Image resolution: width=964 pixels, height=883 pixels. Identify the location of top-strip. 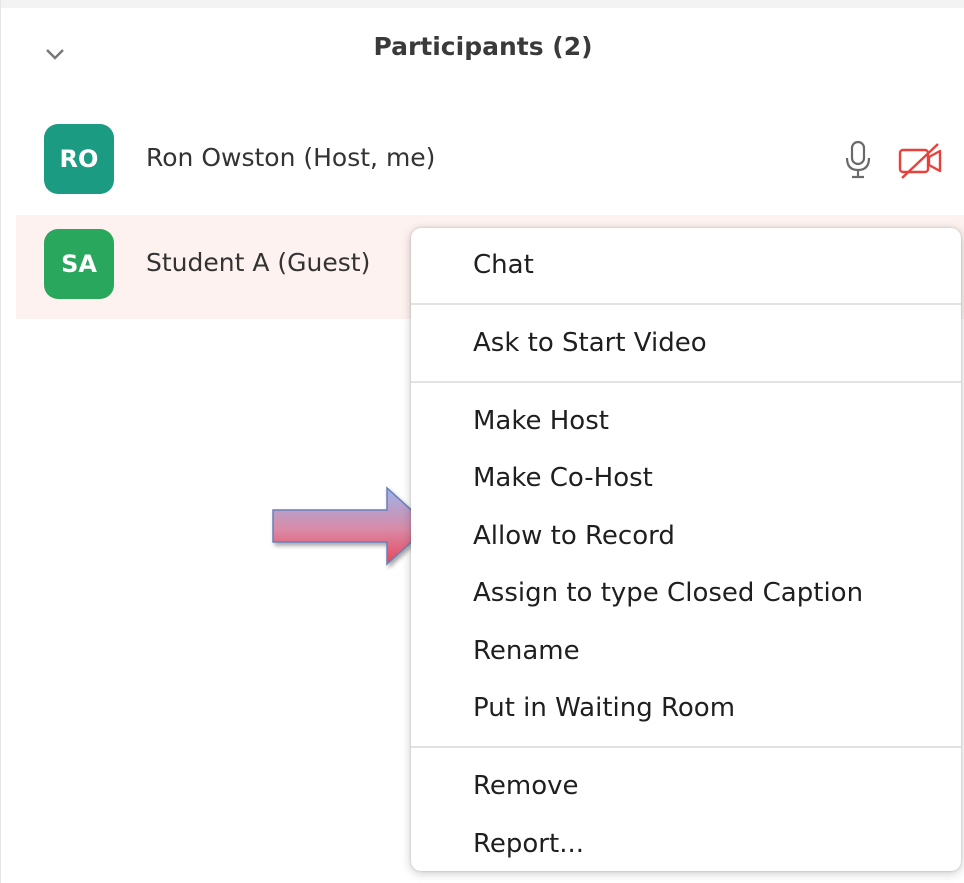
(482, 4).